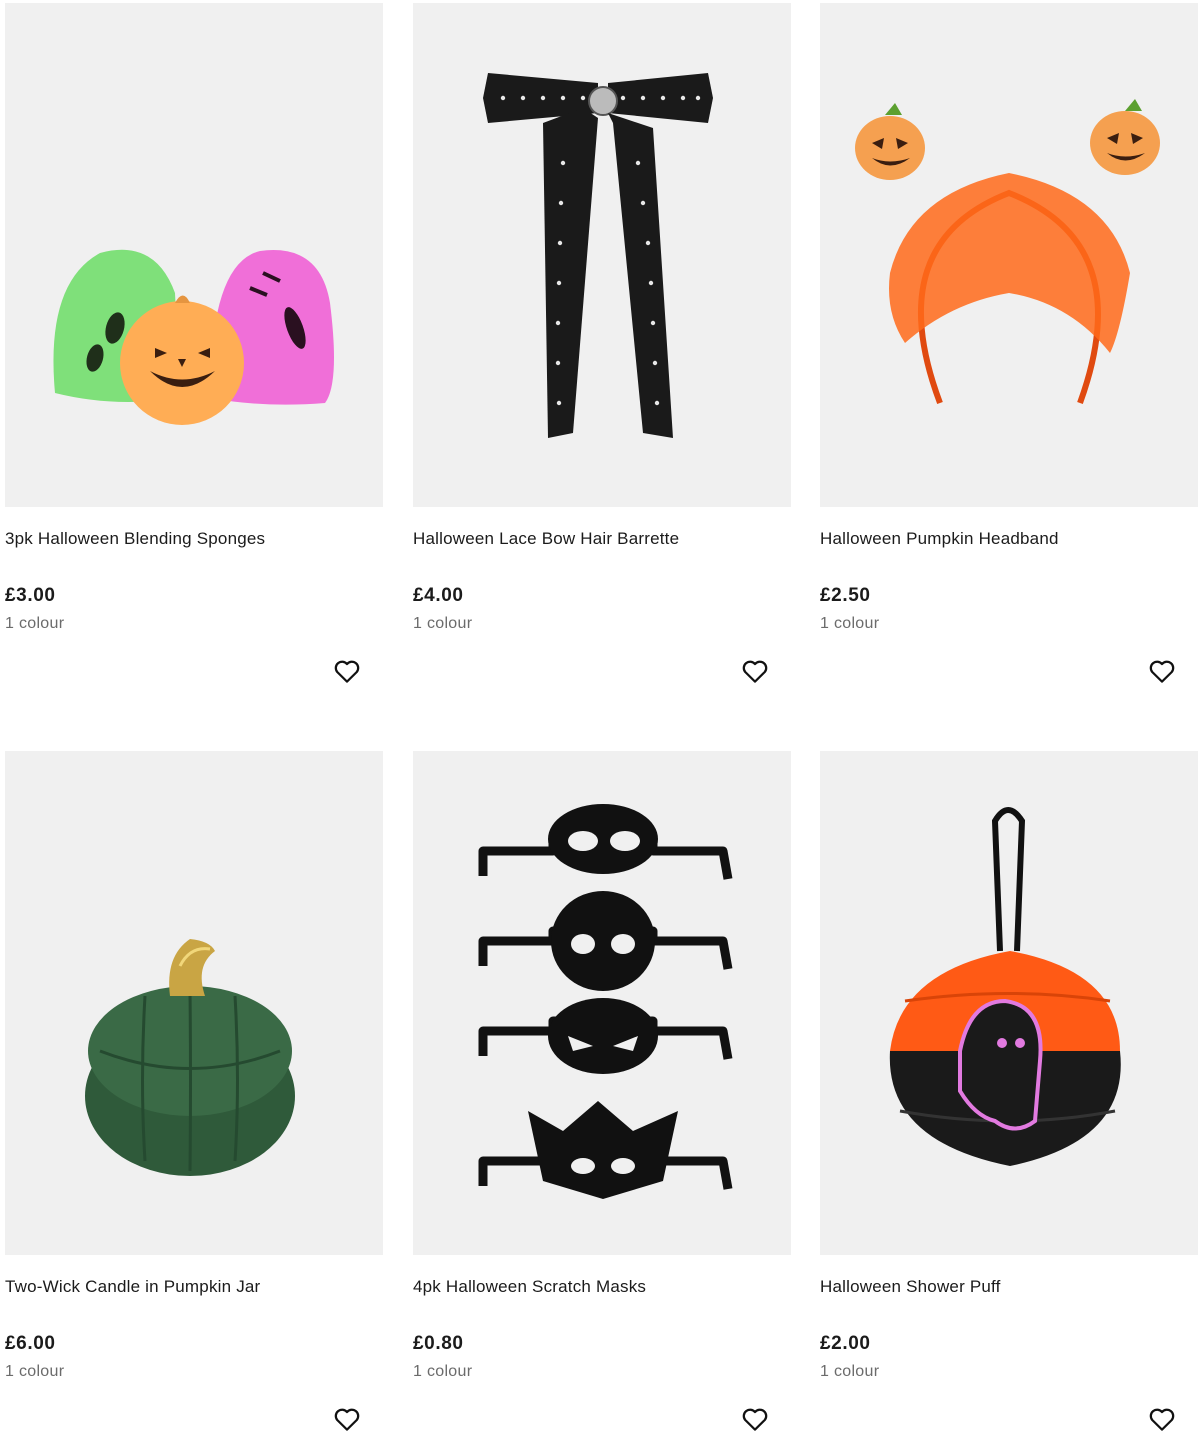 Image resolution: width=1200 pixels, height=1439 pixels. I want to click on product-title: 3pk Halloween Blending Sponges, so click(135, 539).